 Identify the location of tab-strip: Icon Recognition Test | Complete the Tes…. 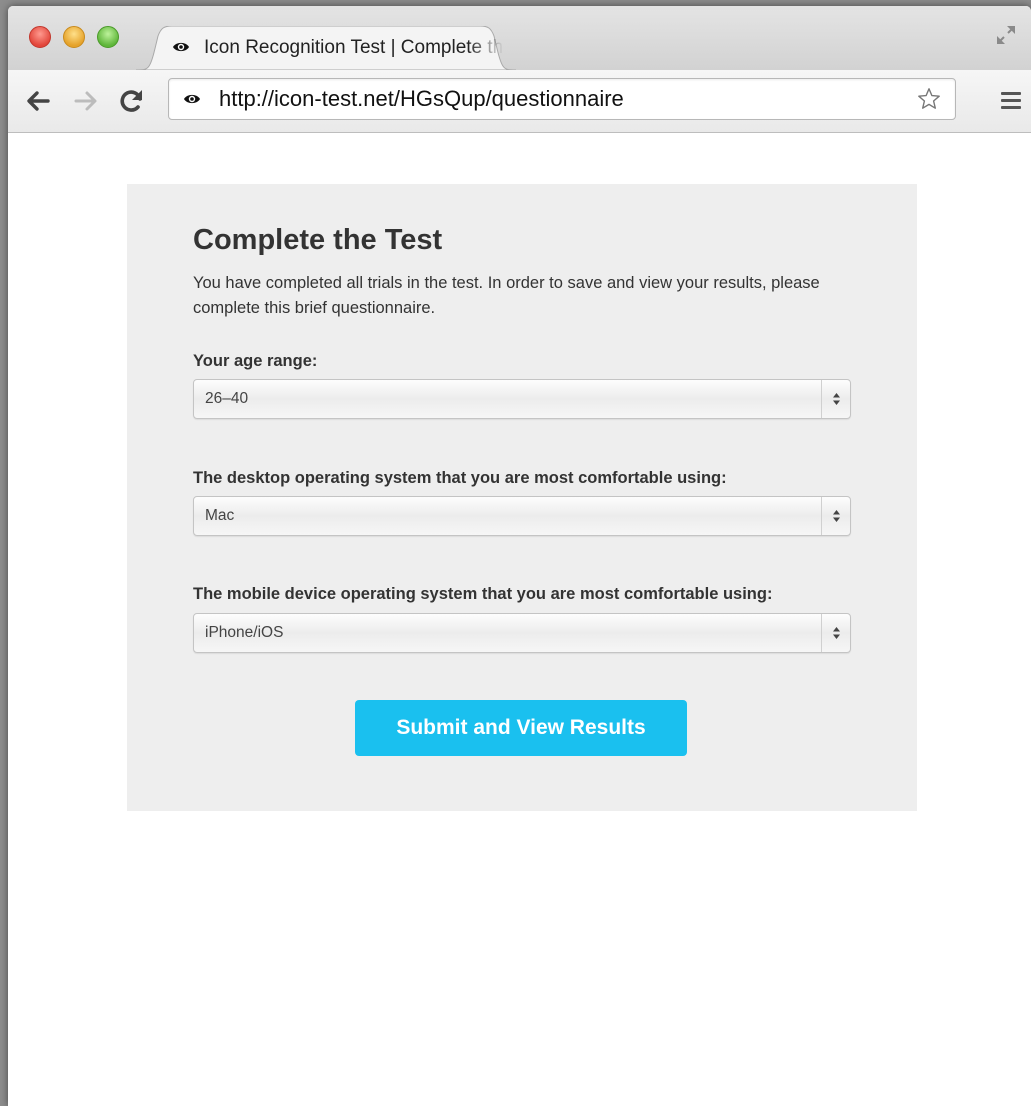
(519, 38).